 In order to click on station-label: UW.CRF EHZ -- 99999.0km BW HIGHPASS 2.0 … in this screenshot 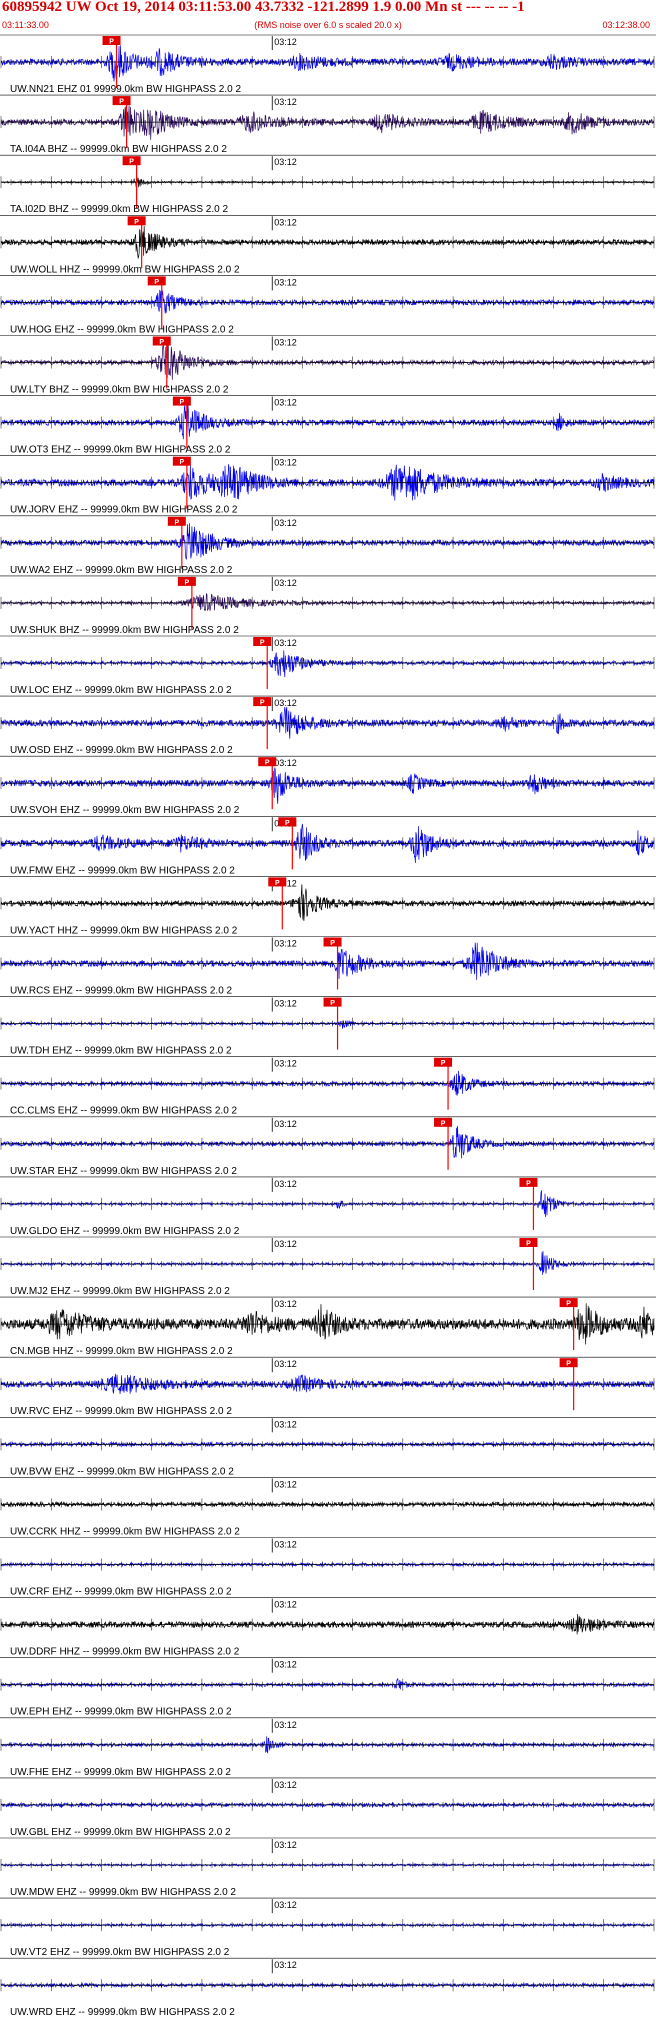, I will do `click(121, 1592)`.